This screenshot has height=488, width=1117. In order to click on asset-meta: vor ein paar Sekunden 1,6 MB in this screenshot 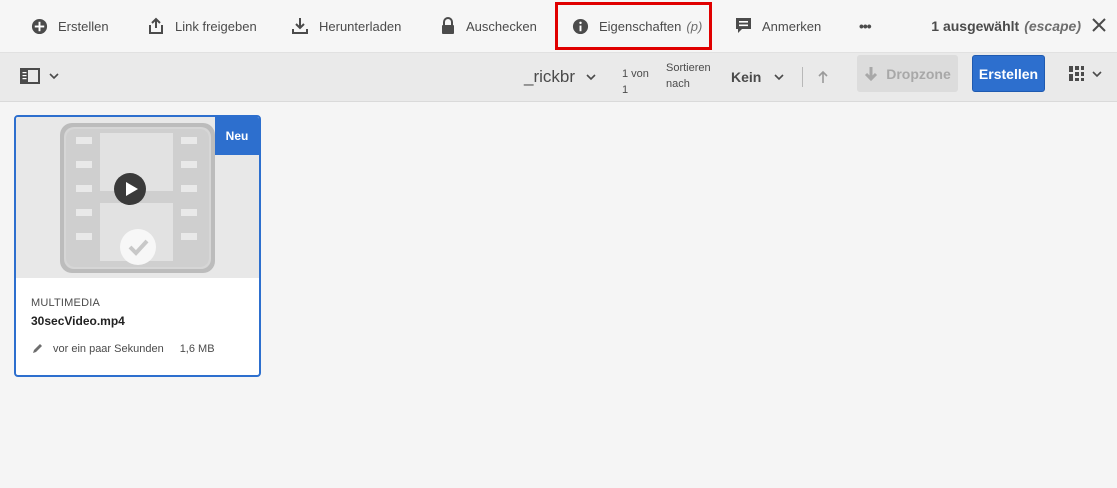, I will do `click(123, 349)`.